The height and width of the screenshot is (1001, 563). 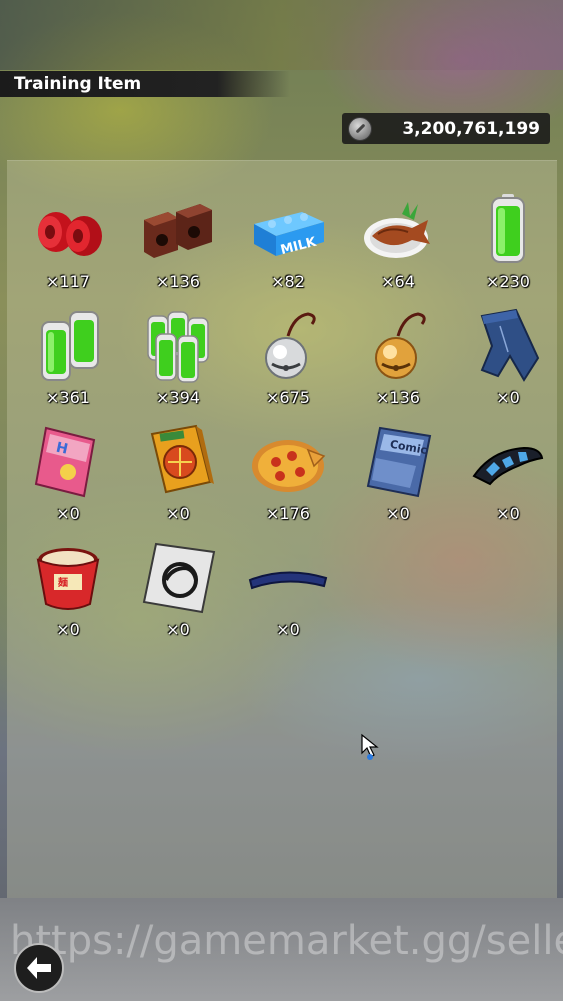 What do you see at coordinates (286, 941) in the screenshot?
I see `watermark-text: https://gamemarket.gg/seller/0` at bounding box center [286, 941].